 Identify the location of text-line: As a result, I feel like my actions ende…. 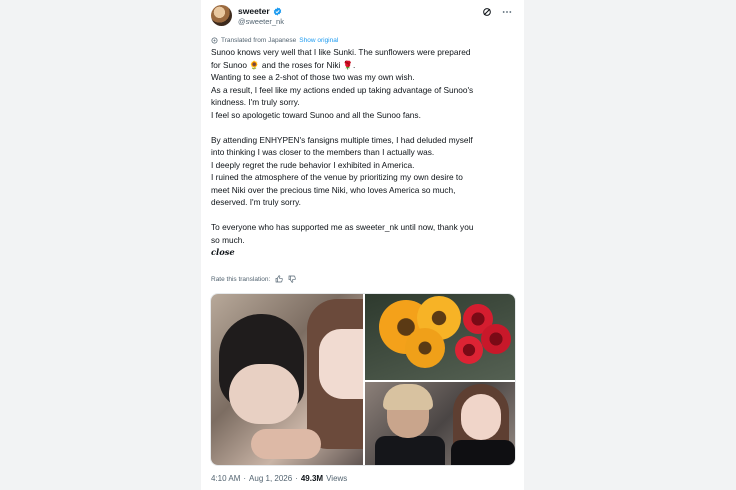
(342, 89).